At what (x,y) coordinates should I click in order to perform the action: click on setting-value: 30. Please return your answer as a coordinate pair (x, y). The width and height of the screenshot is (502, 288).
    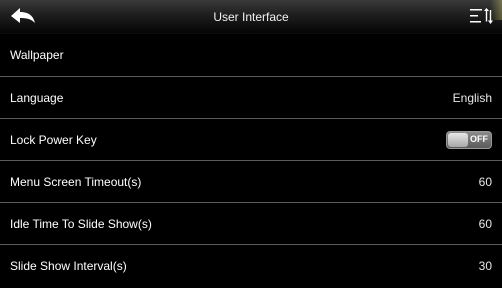
    Looking at the image, I should click on (485, 265).